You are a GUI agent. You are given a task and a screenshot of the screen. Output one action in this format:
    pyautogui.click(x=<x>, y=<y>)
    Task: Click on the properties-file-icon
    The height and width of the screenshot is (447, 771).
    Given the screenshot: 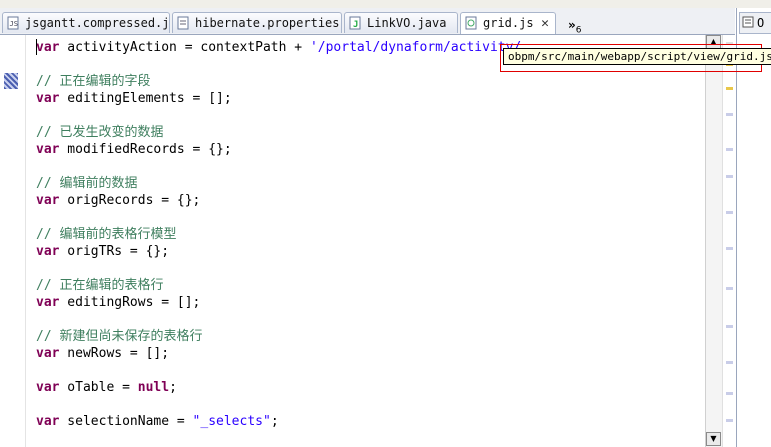 What is the action you would take?
    pyautogui.click(x=183, y=23)
    